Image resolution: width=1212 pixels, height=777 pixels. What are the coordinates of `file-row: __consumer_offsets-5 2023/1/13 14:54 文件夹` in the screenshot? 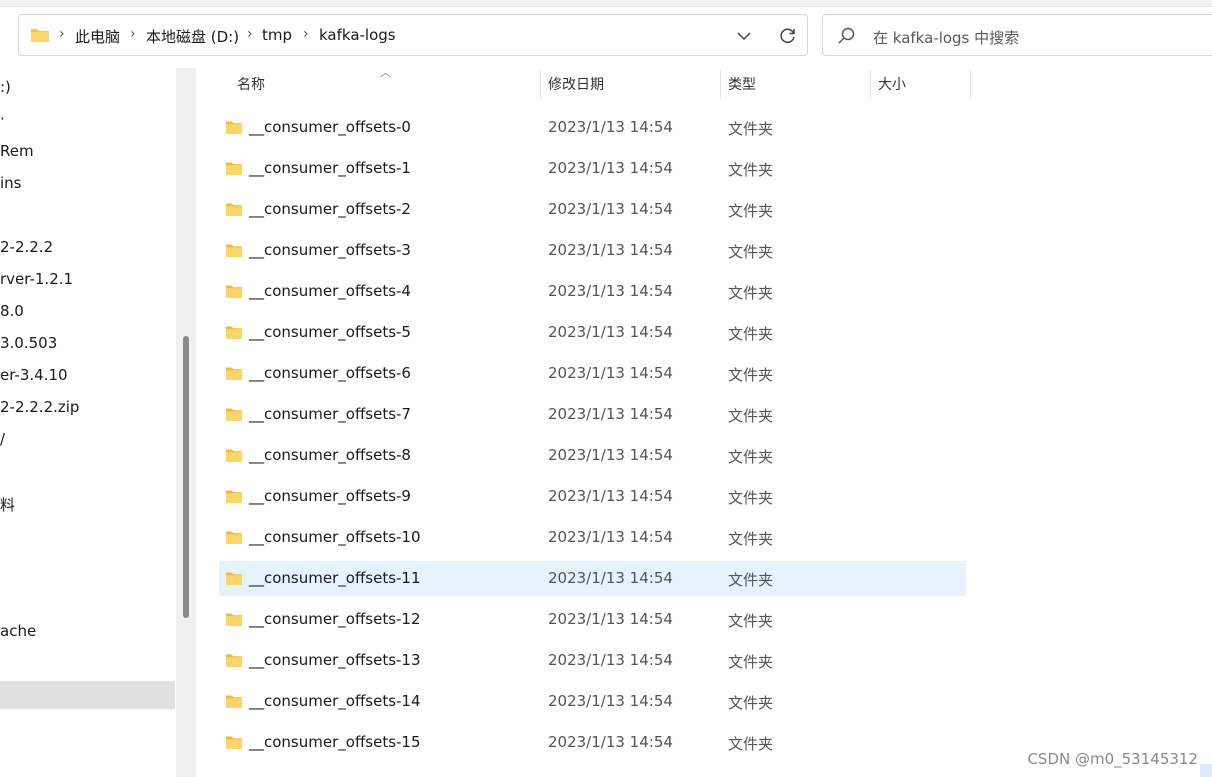 It's located at (592, 332).